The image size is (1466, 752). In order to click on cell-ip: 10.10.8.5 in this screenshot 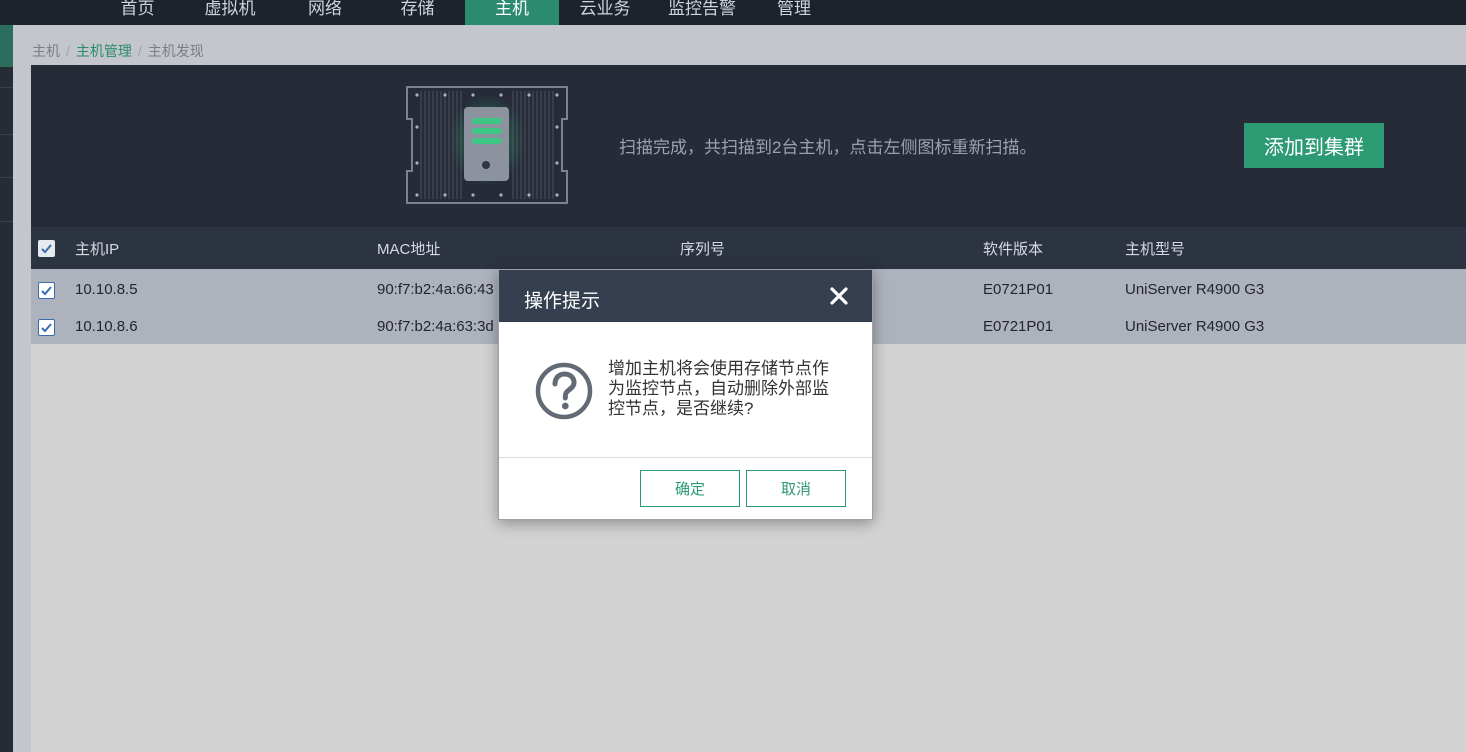, I will do `click(106, 289)`.